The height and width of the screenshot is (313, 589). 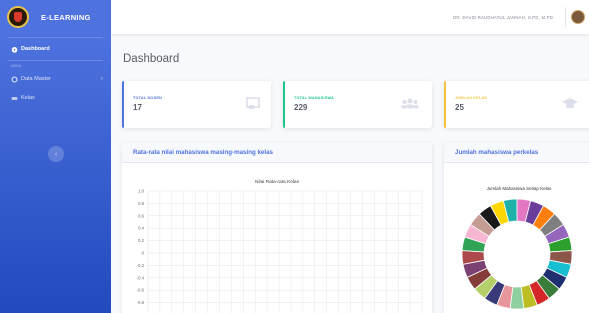 I want to click on university-logo, so click(x=18, y=17).